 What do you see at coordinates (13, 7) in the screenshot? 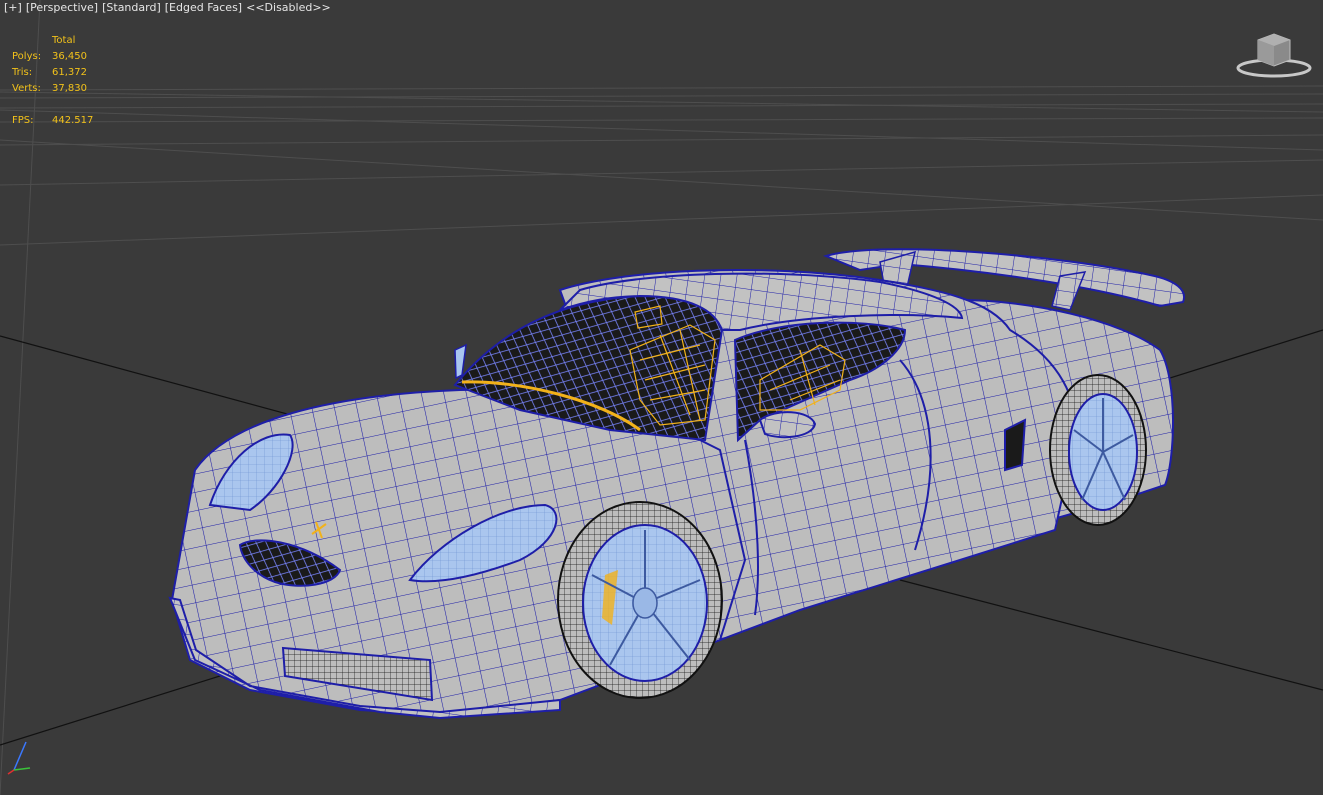
I see `viewport-menu-plus: [+]` at bounding box center [13, 7].